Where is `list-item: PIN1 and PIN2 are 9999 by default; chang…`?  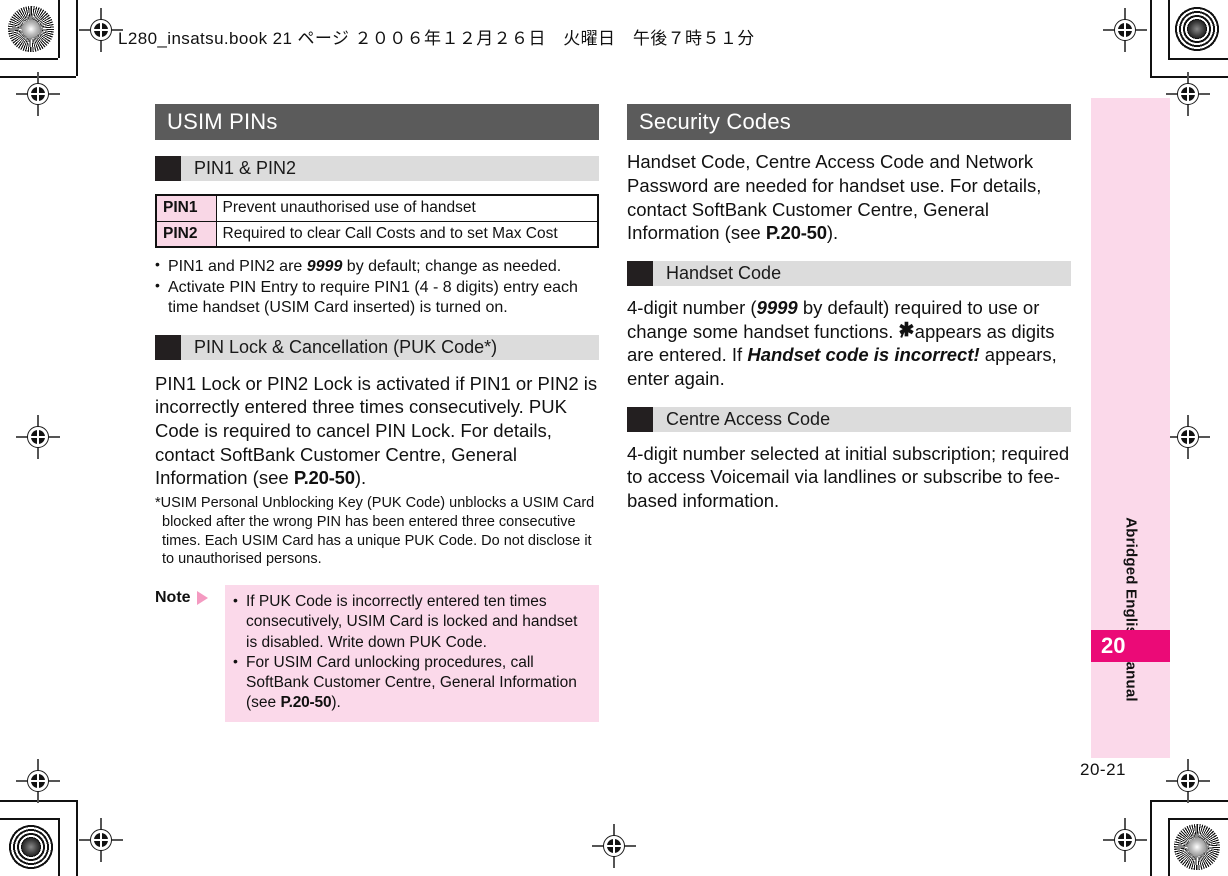
list-item: PIN1 and PIN2 are 9999 by default; chang… is located at coordinates (377, 266).